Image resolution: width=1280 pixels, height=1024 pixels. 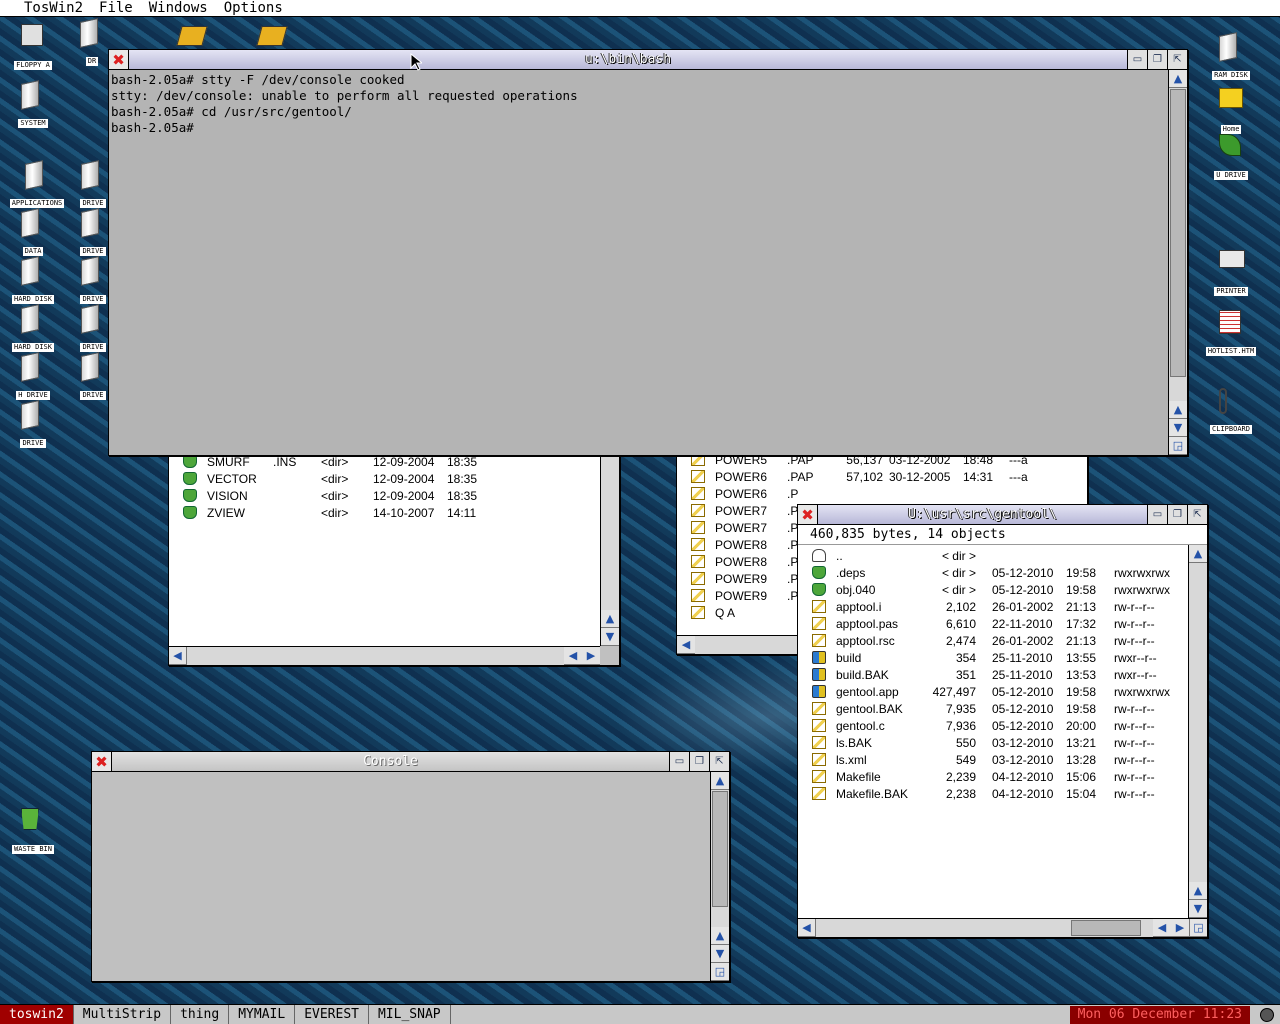 What do you see at coordinates (1002, 927) in the screenshot?
I see `gentool-hscroll: ◀ ◀ ▶ ◲` at bounding box center [1002, 927].